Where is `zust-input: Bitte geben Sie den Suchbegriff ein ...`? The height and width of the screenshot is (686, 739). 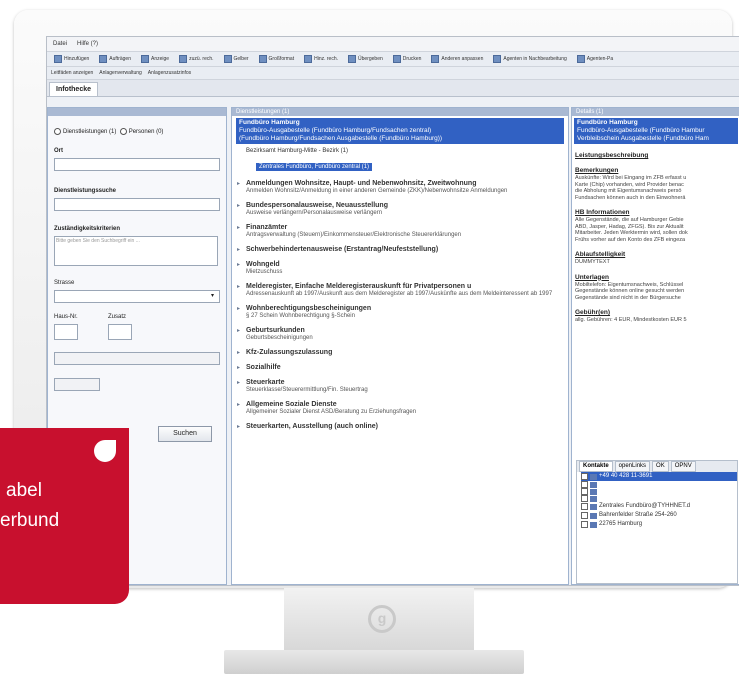 zust-input: Bitte geben Sie den Suchbegriff ein ... is located at coordinates (136, 251).